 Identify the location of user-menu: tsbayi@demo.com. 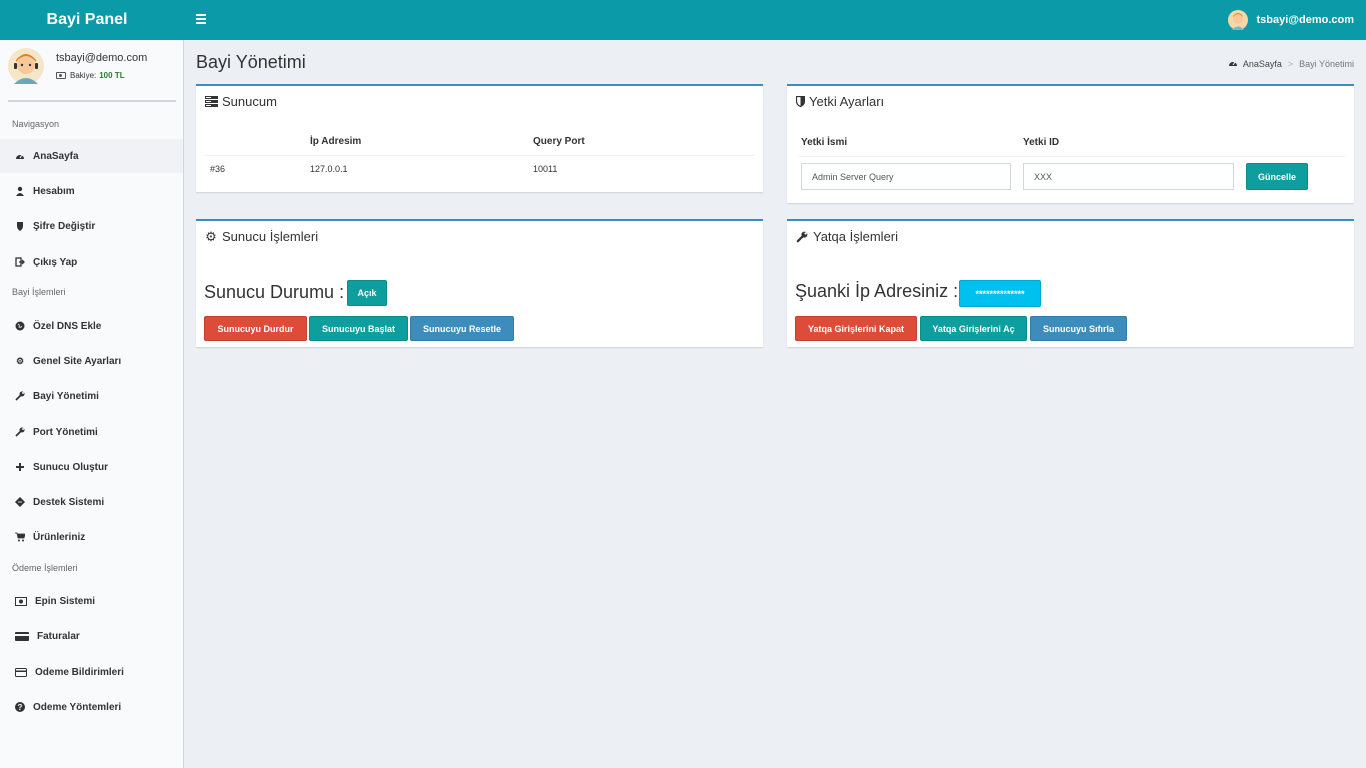
(1291, 20).